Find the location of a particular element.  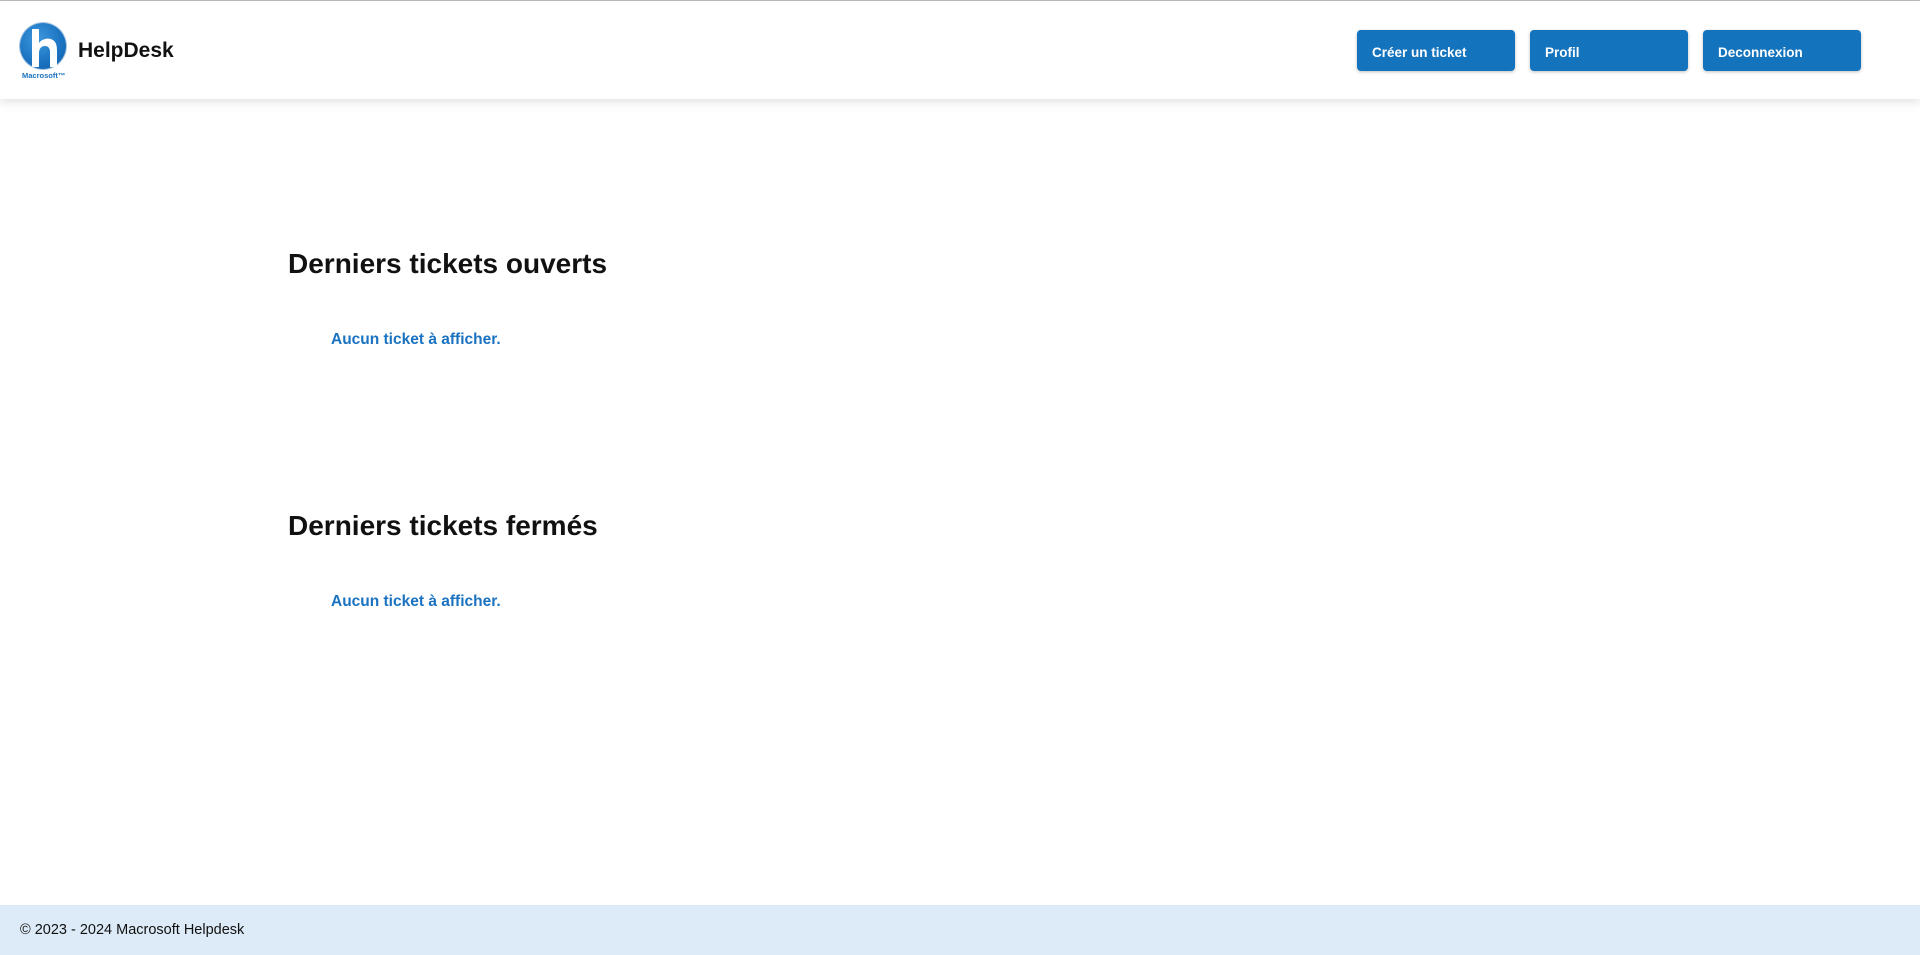

brand-title: HelpDesk is located at coordinates (126, 50).